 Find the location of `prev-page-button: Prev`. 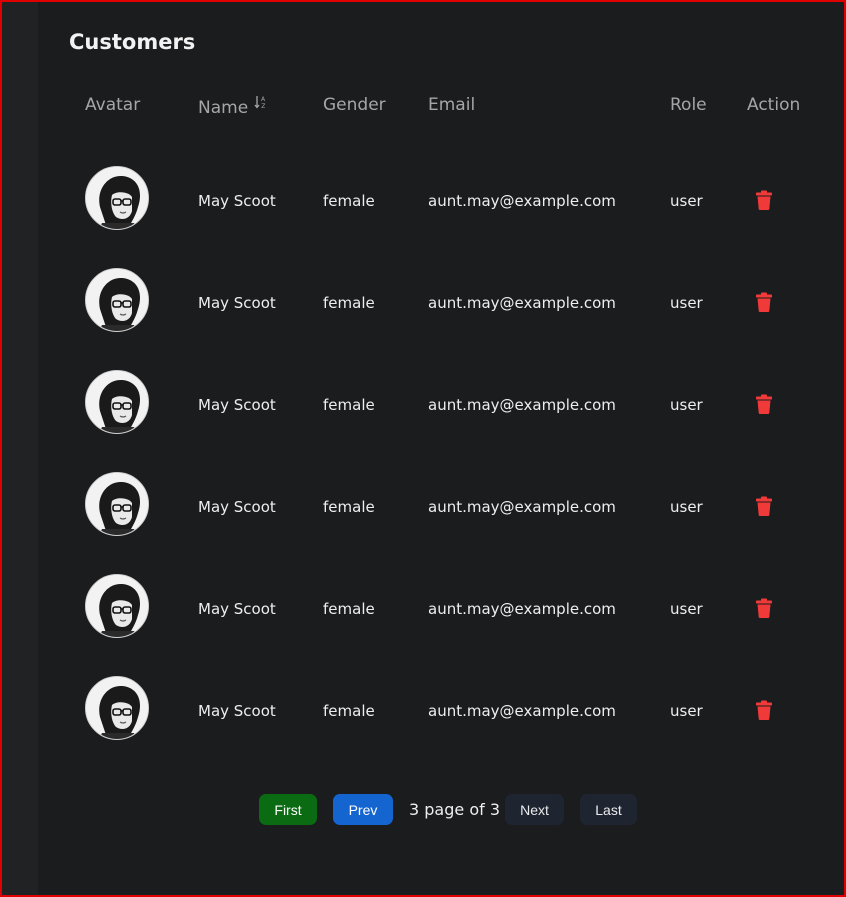

prev-page-button: Prev is located at coordinates (363, 809).